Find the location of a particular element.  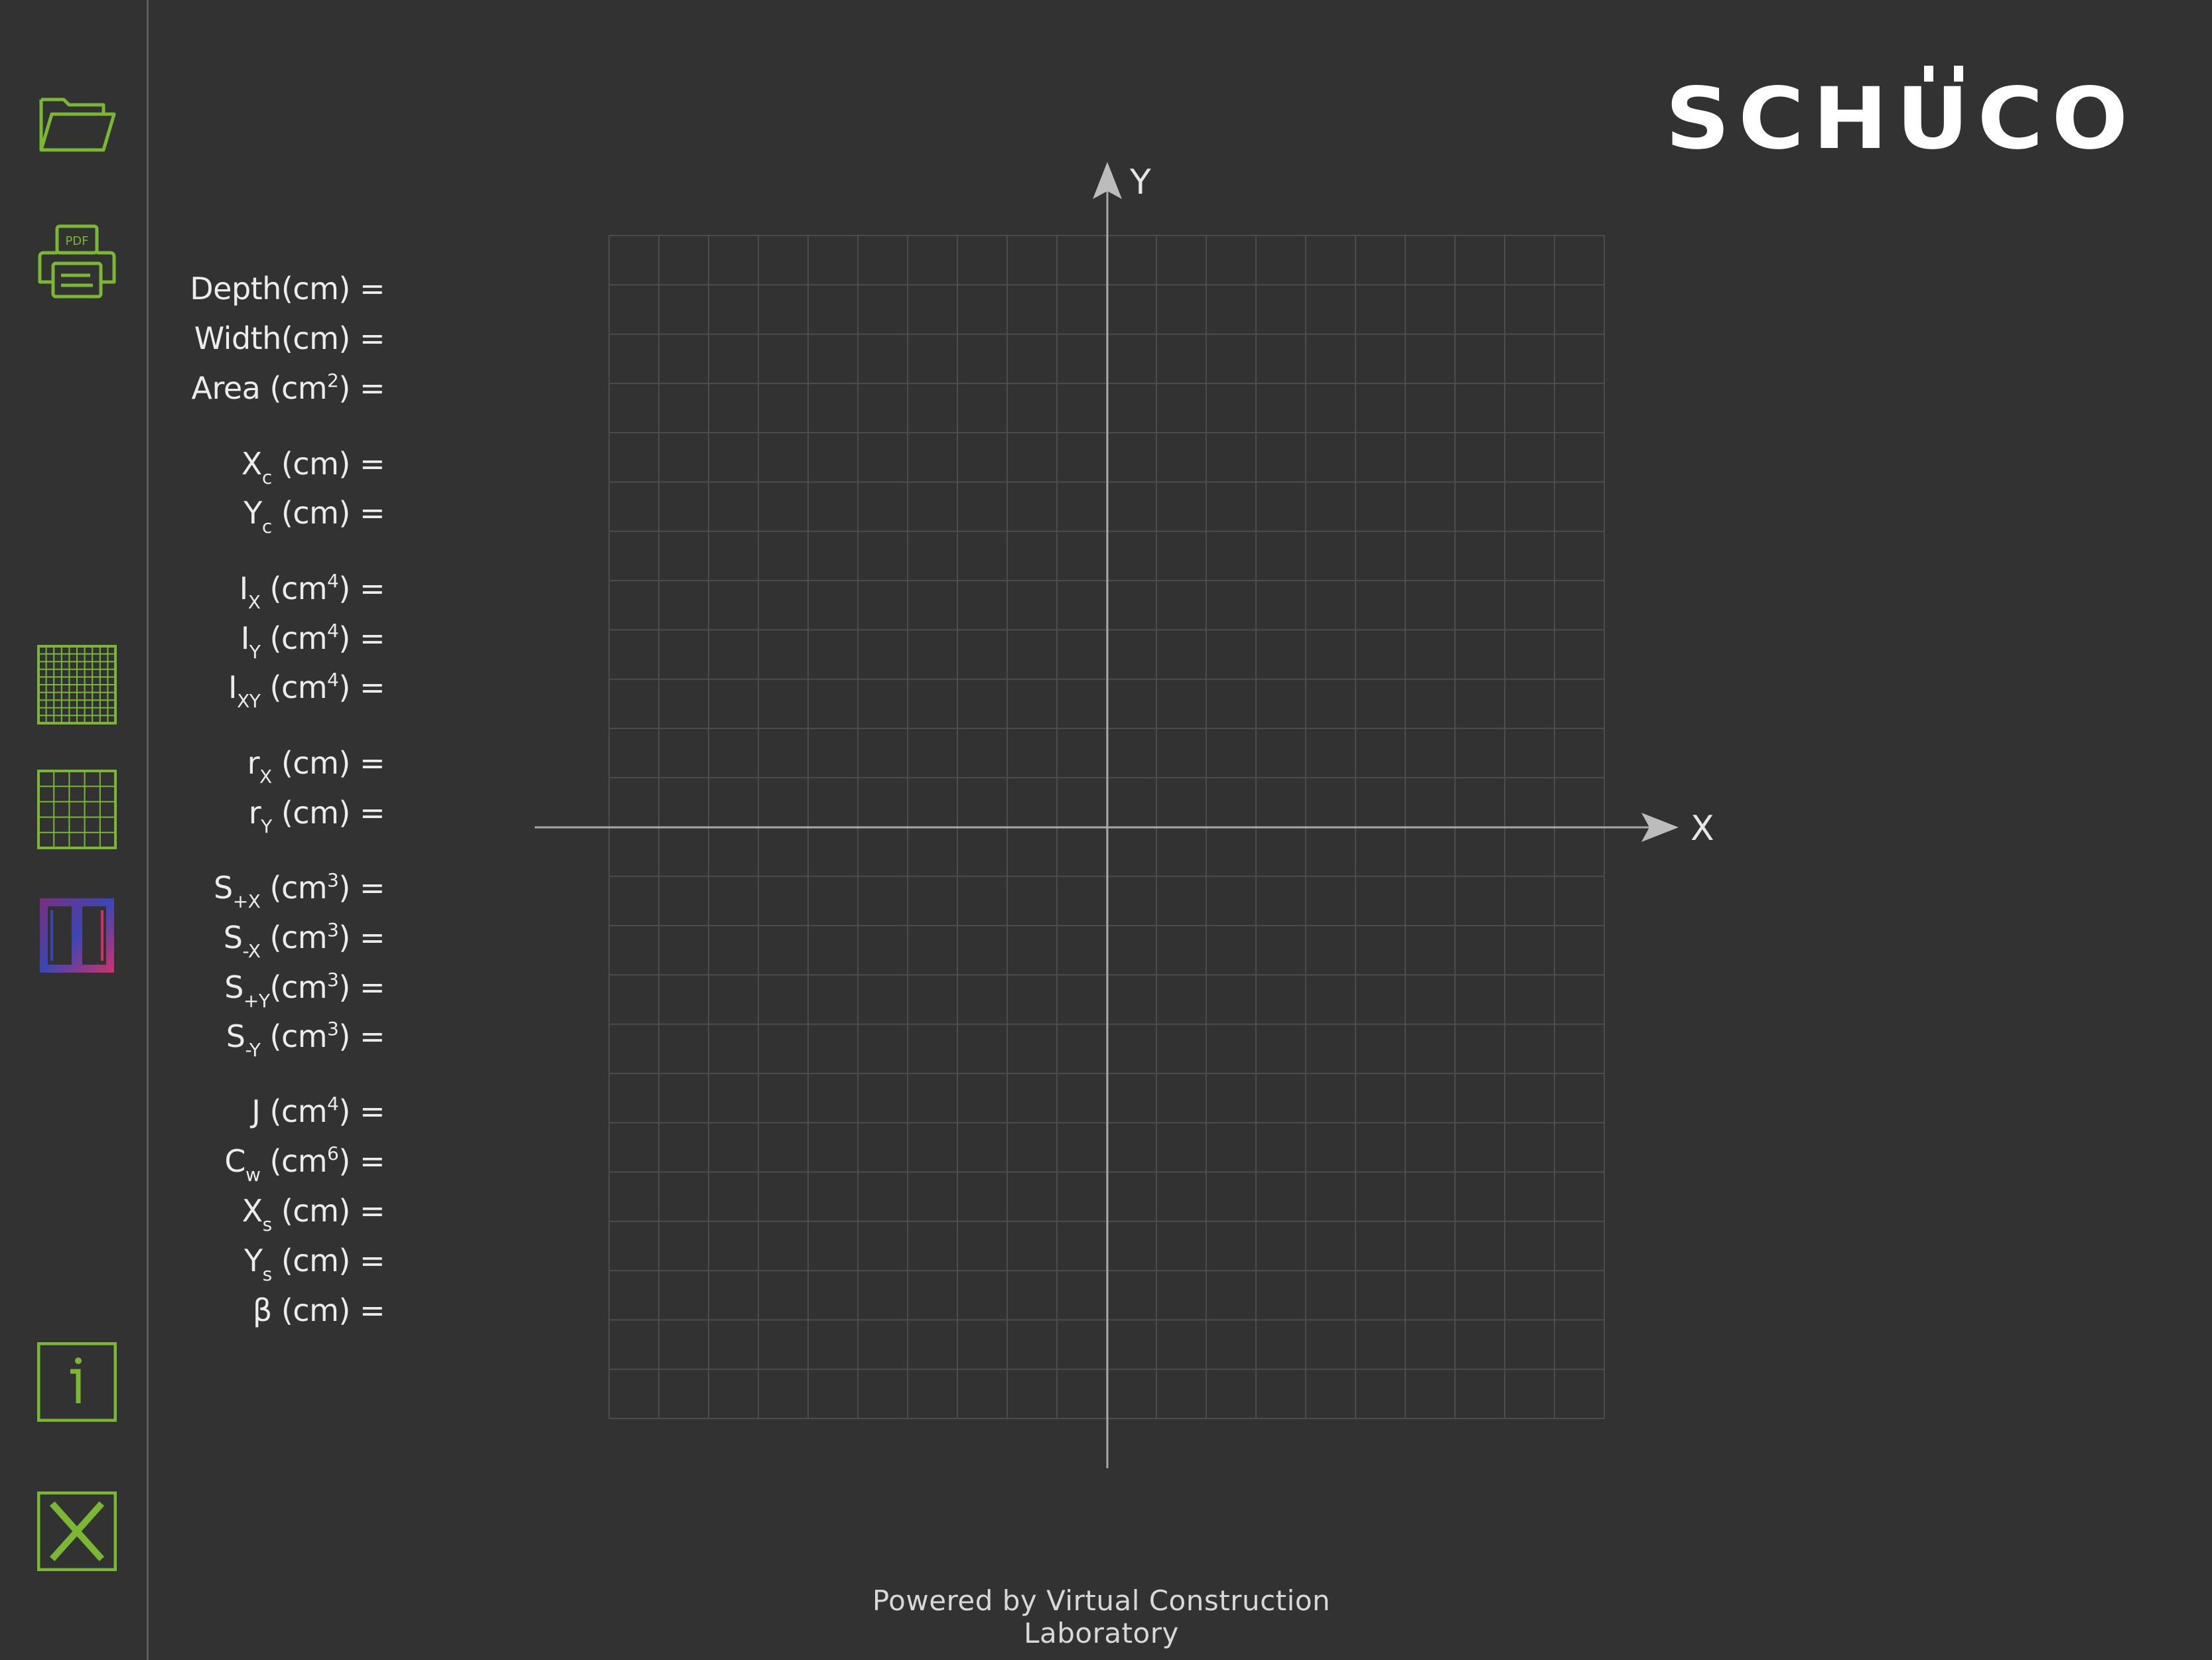

coarse-grid-button is located at coordinates (77, 810).